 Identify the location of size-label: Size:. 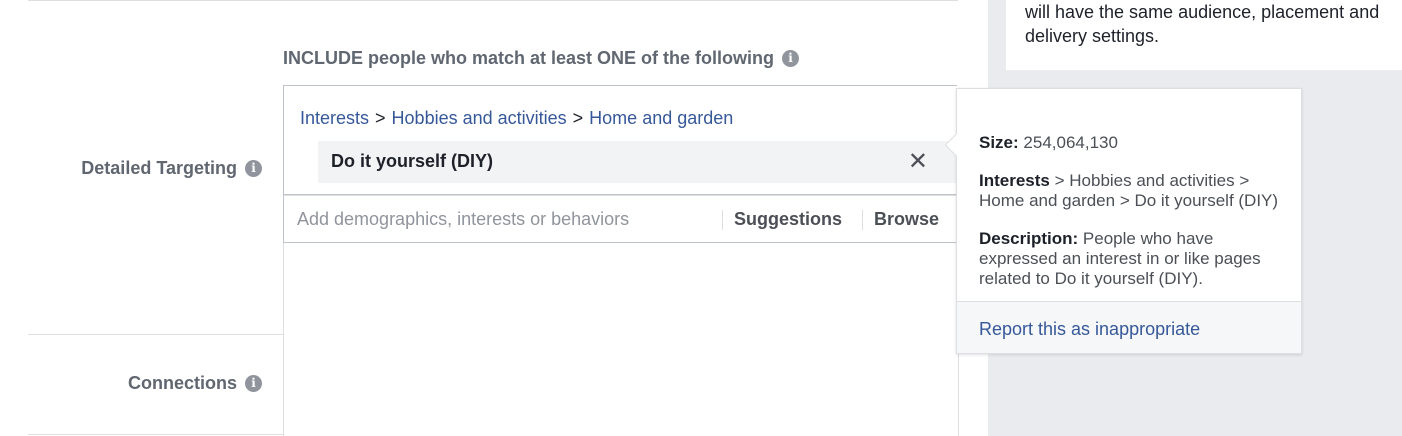
(999, 142).